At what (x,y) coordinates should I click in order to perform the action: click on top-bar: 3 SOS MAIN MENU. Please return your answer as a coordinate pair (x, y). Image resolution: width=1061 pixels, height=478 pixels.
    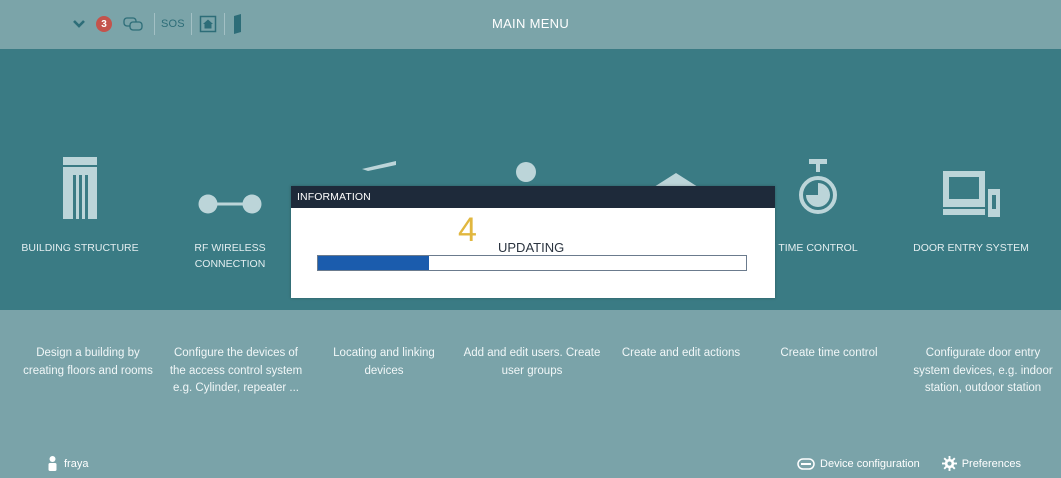
    Looking at the image, I should click on (530, 24).